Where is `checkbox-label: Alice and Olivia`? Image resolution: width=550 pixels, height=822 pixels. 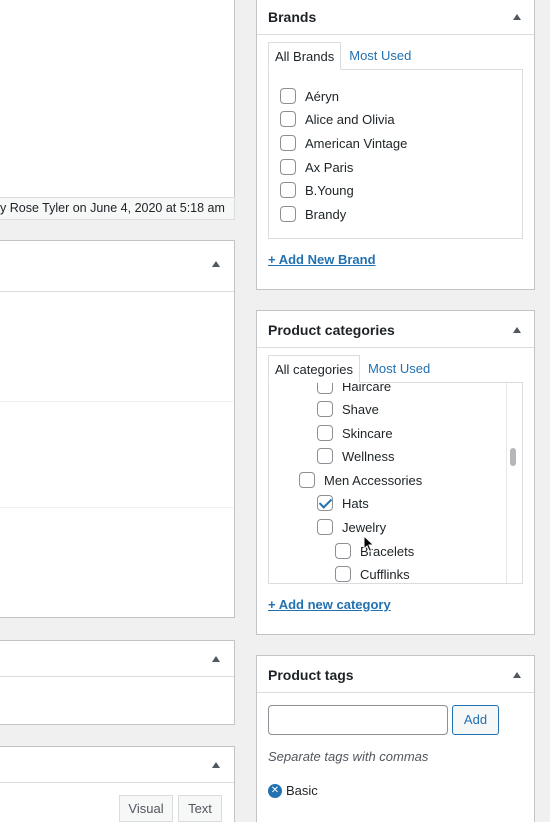 checkbox-label: Alice and Olivia is located at coordinates (350, 119).